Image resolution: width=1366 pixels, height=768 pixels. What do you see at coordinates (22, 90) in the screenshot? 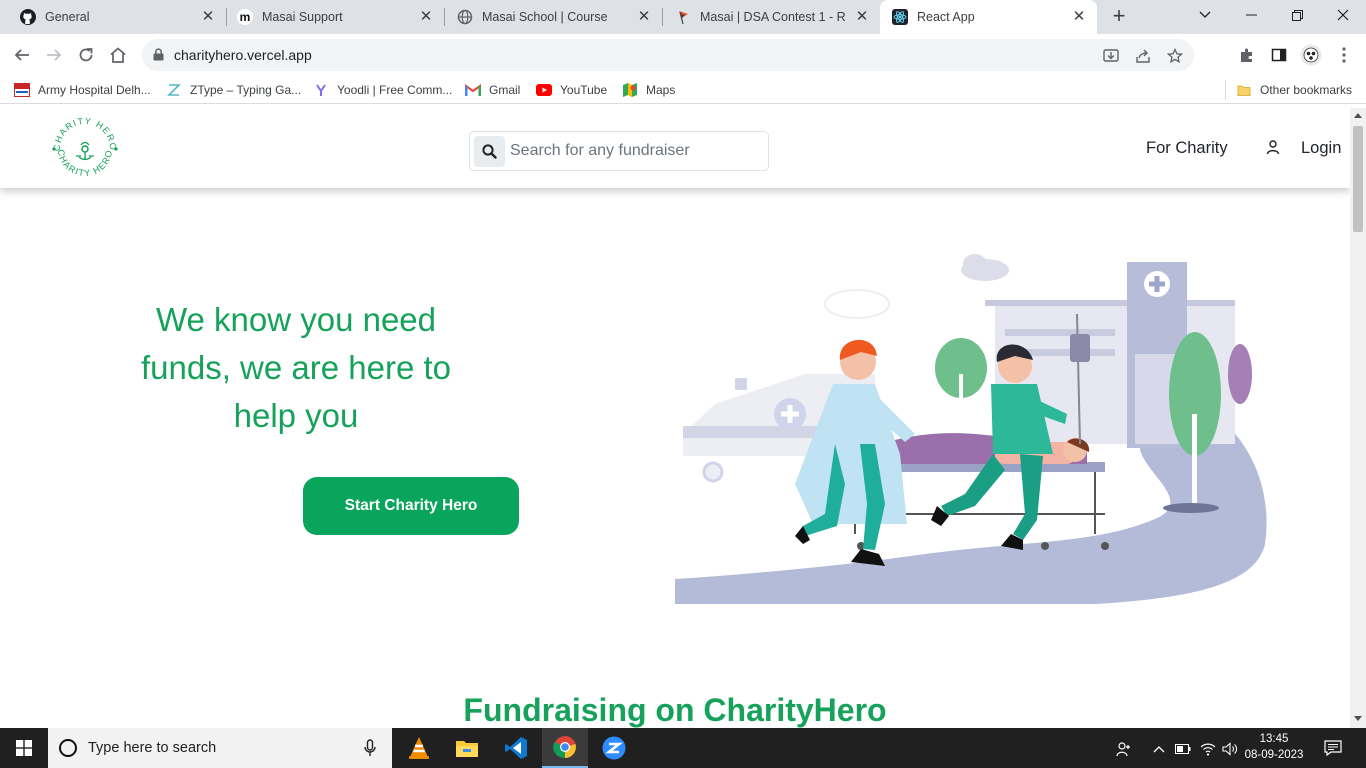
I see `army-hospital-icon` at bounding box center [22, 90].